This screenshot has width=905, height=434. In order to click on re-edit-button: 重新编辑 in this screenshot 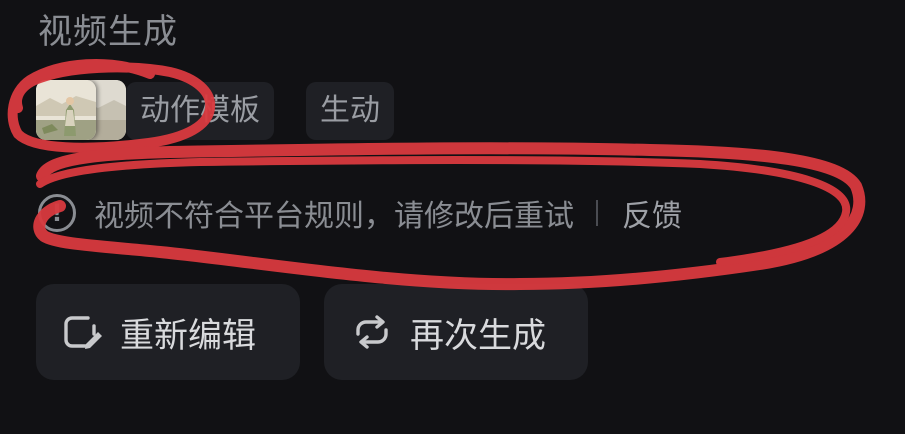, I will do `click(168, 332)`.